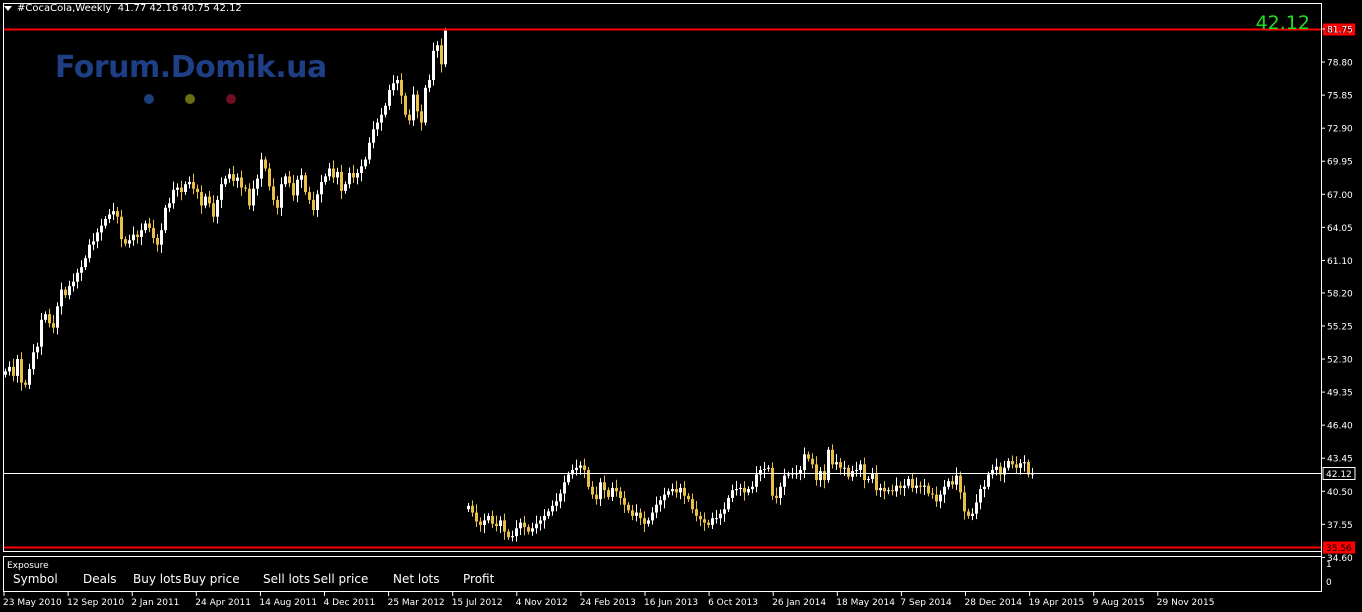 The width and height of the screenshot is (1362, 612). Describe the element at coordinates (1340, 493) in the screenshot. I see `y-tick-label: 40.50` at that location.